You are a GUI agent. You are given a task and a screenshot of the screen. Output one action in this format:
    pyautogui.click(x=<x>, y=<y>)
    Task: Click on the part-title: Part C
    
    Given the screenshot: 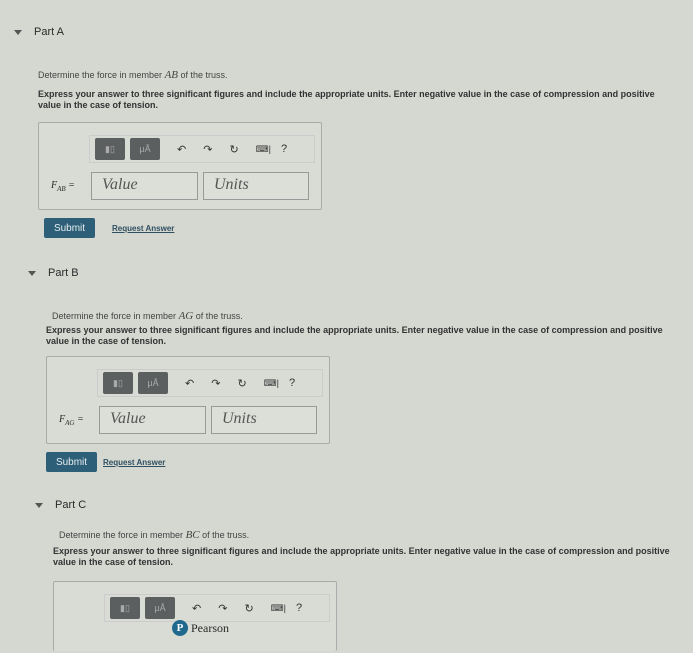 What is the action you would take?
    pyautogui.click(x=71, y=505)
    